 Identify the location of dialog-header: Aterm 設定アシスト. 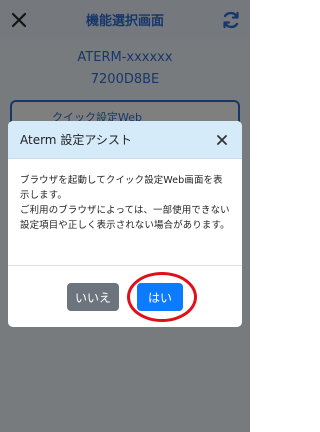
(125, 140).